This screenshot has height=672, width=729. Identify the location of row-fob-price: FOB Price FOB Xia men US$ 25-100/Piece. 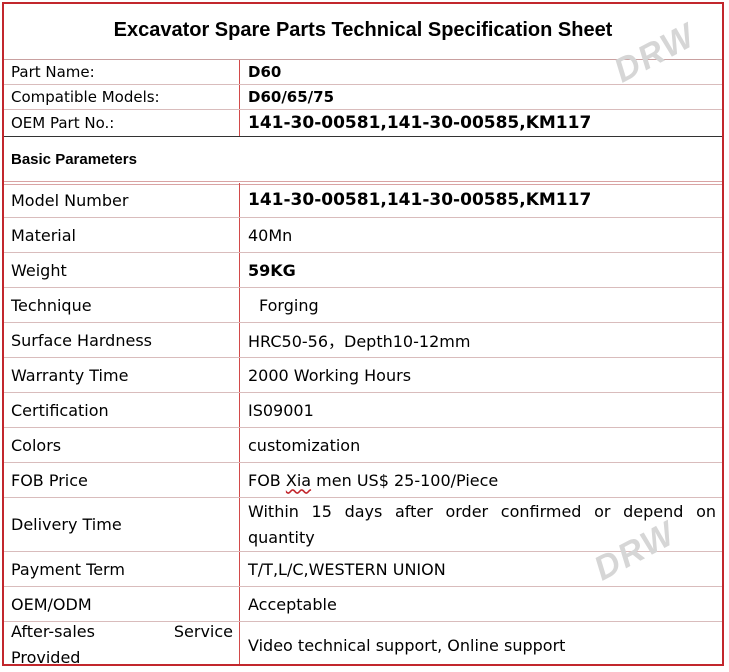
(363, 480).